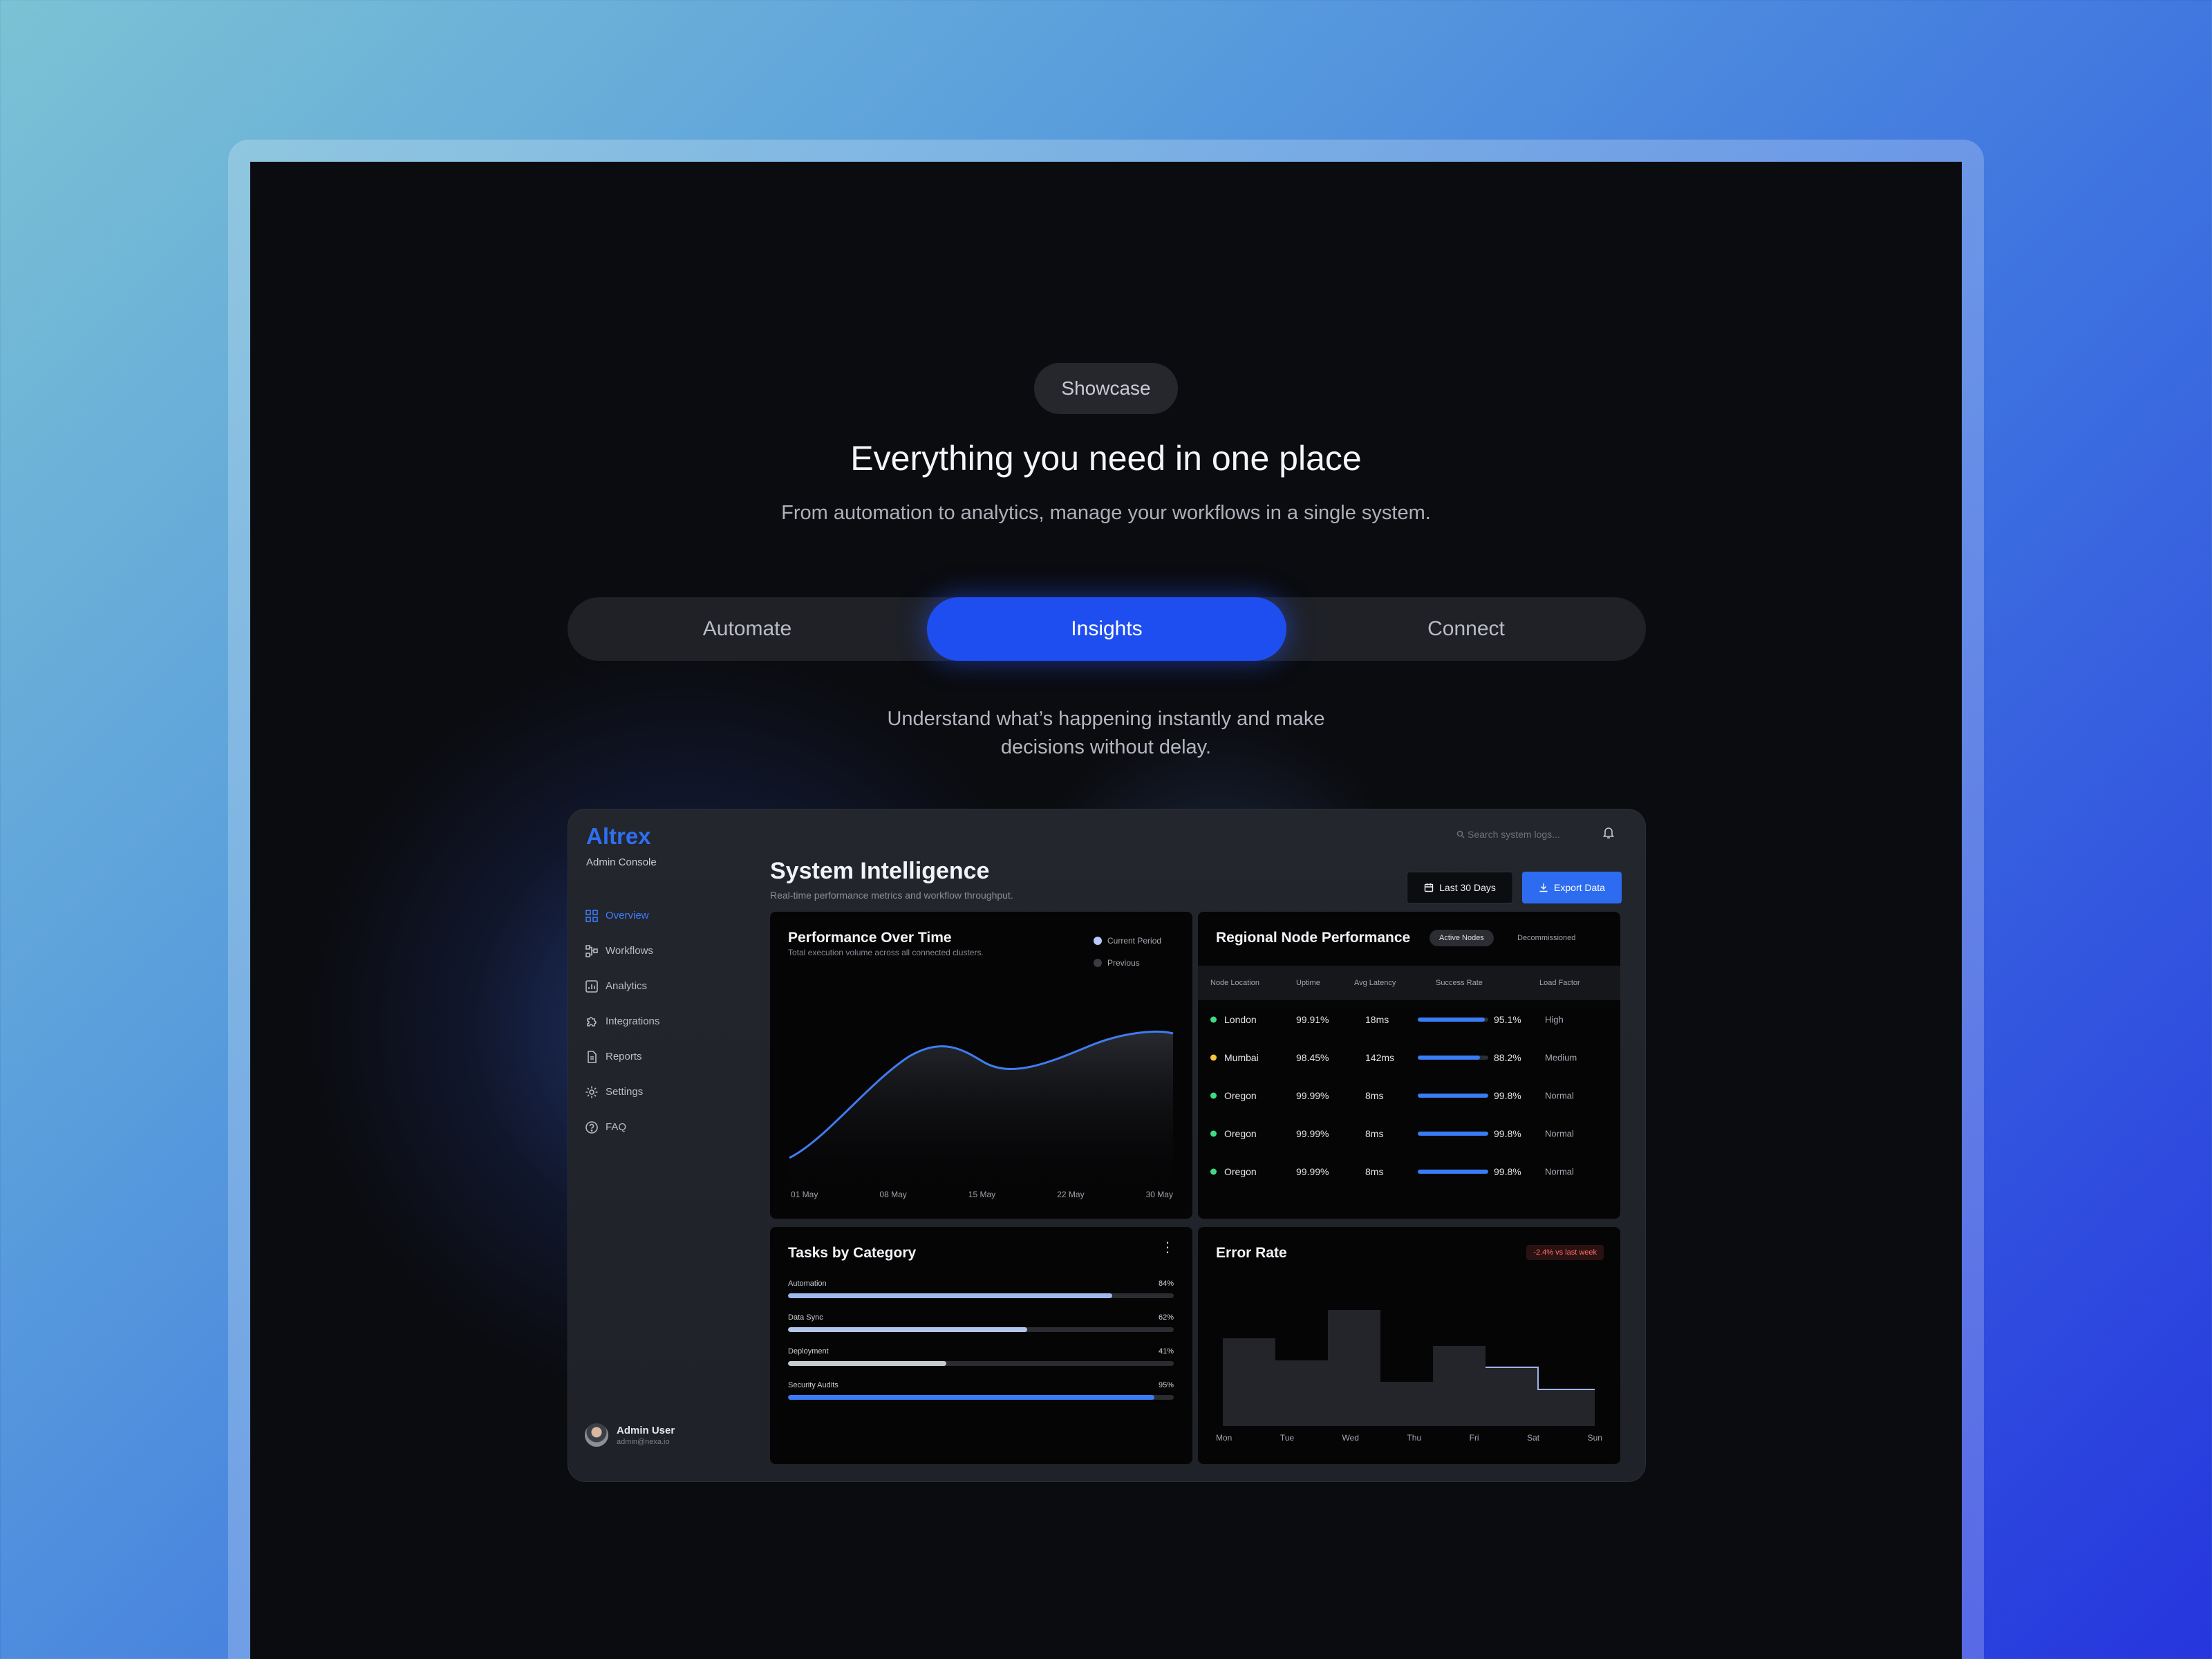 This screenshot has height=1659, width=2212. Describe the element at coordinates (630, 1435) in the screenshot. I see `user-profile: Admin User admin@nexa.io` at that location.